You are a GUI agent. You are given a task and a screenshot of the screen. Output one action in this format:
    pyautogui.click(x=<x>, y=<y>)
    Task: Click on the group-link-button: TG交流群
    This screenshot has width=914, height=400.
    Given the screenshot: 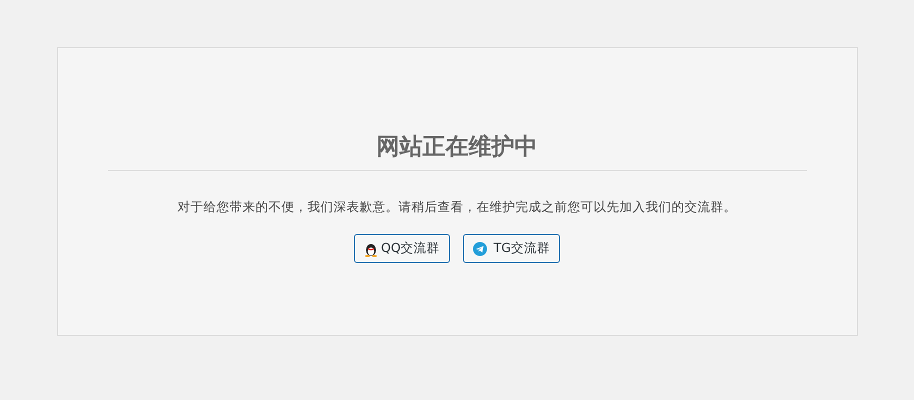 What is the action you would take?
    pyautogui.click(x=511, y=248)
    